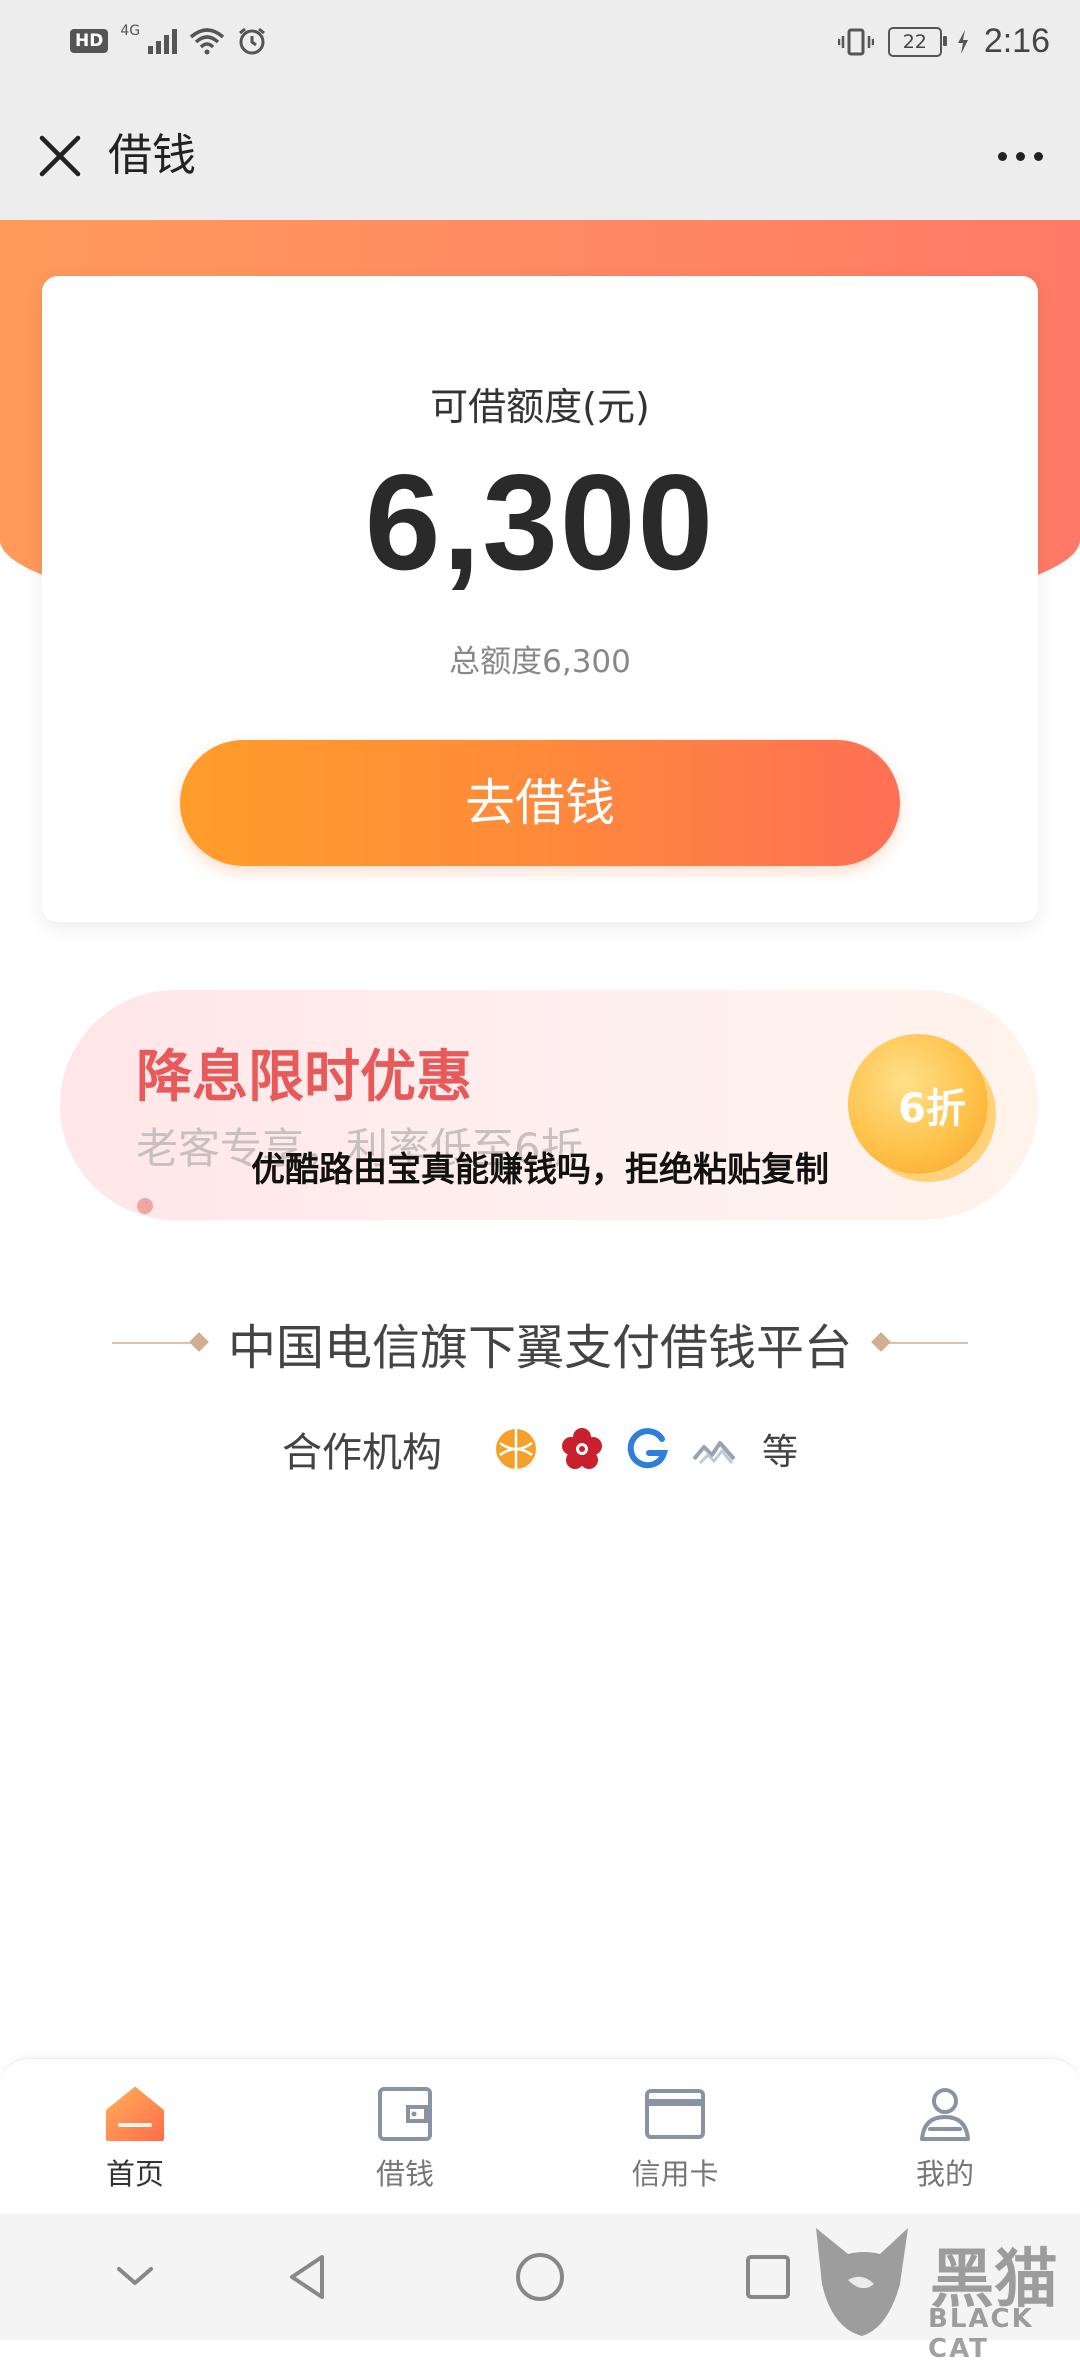 The width and height of the screenshot is (1080, 2364). I want to click on status-right: 22 2:16, so click(943, 41).